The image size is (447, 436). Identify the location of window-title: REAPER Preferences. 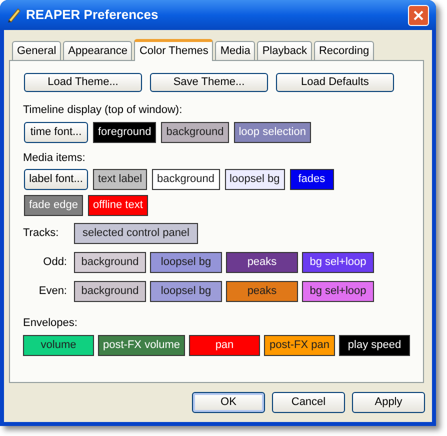
(93, 15).